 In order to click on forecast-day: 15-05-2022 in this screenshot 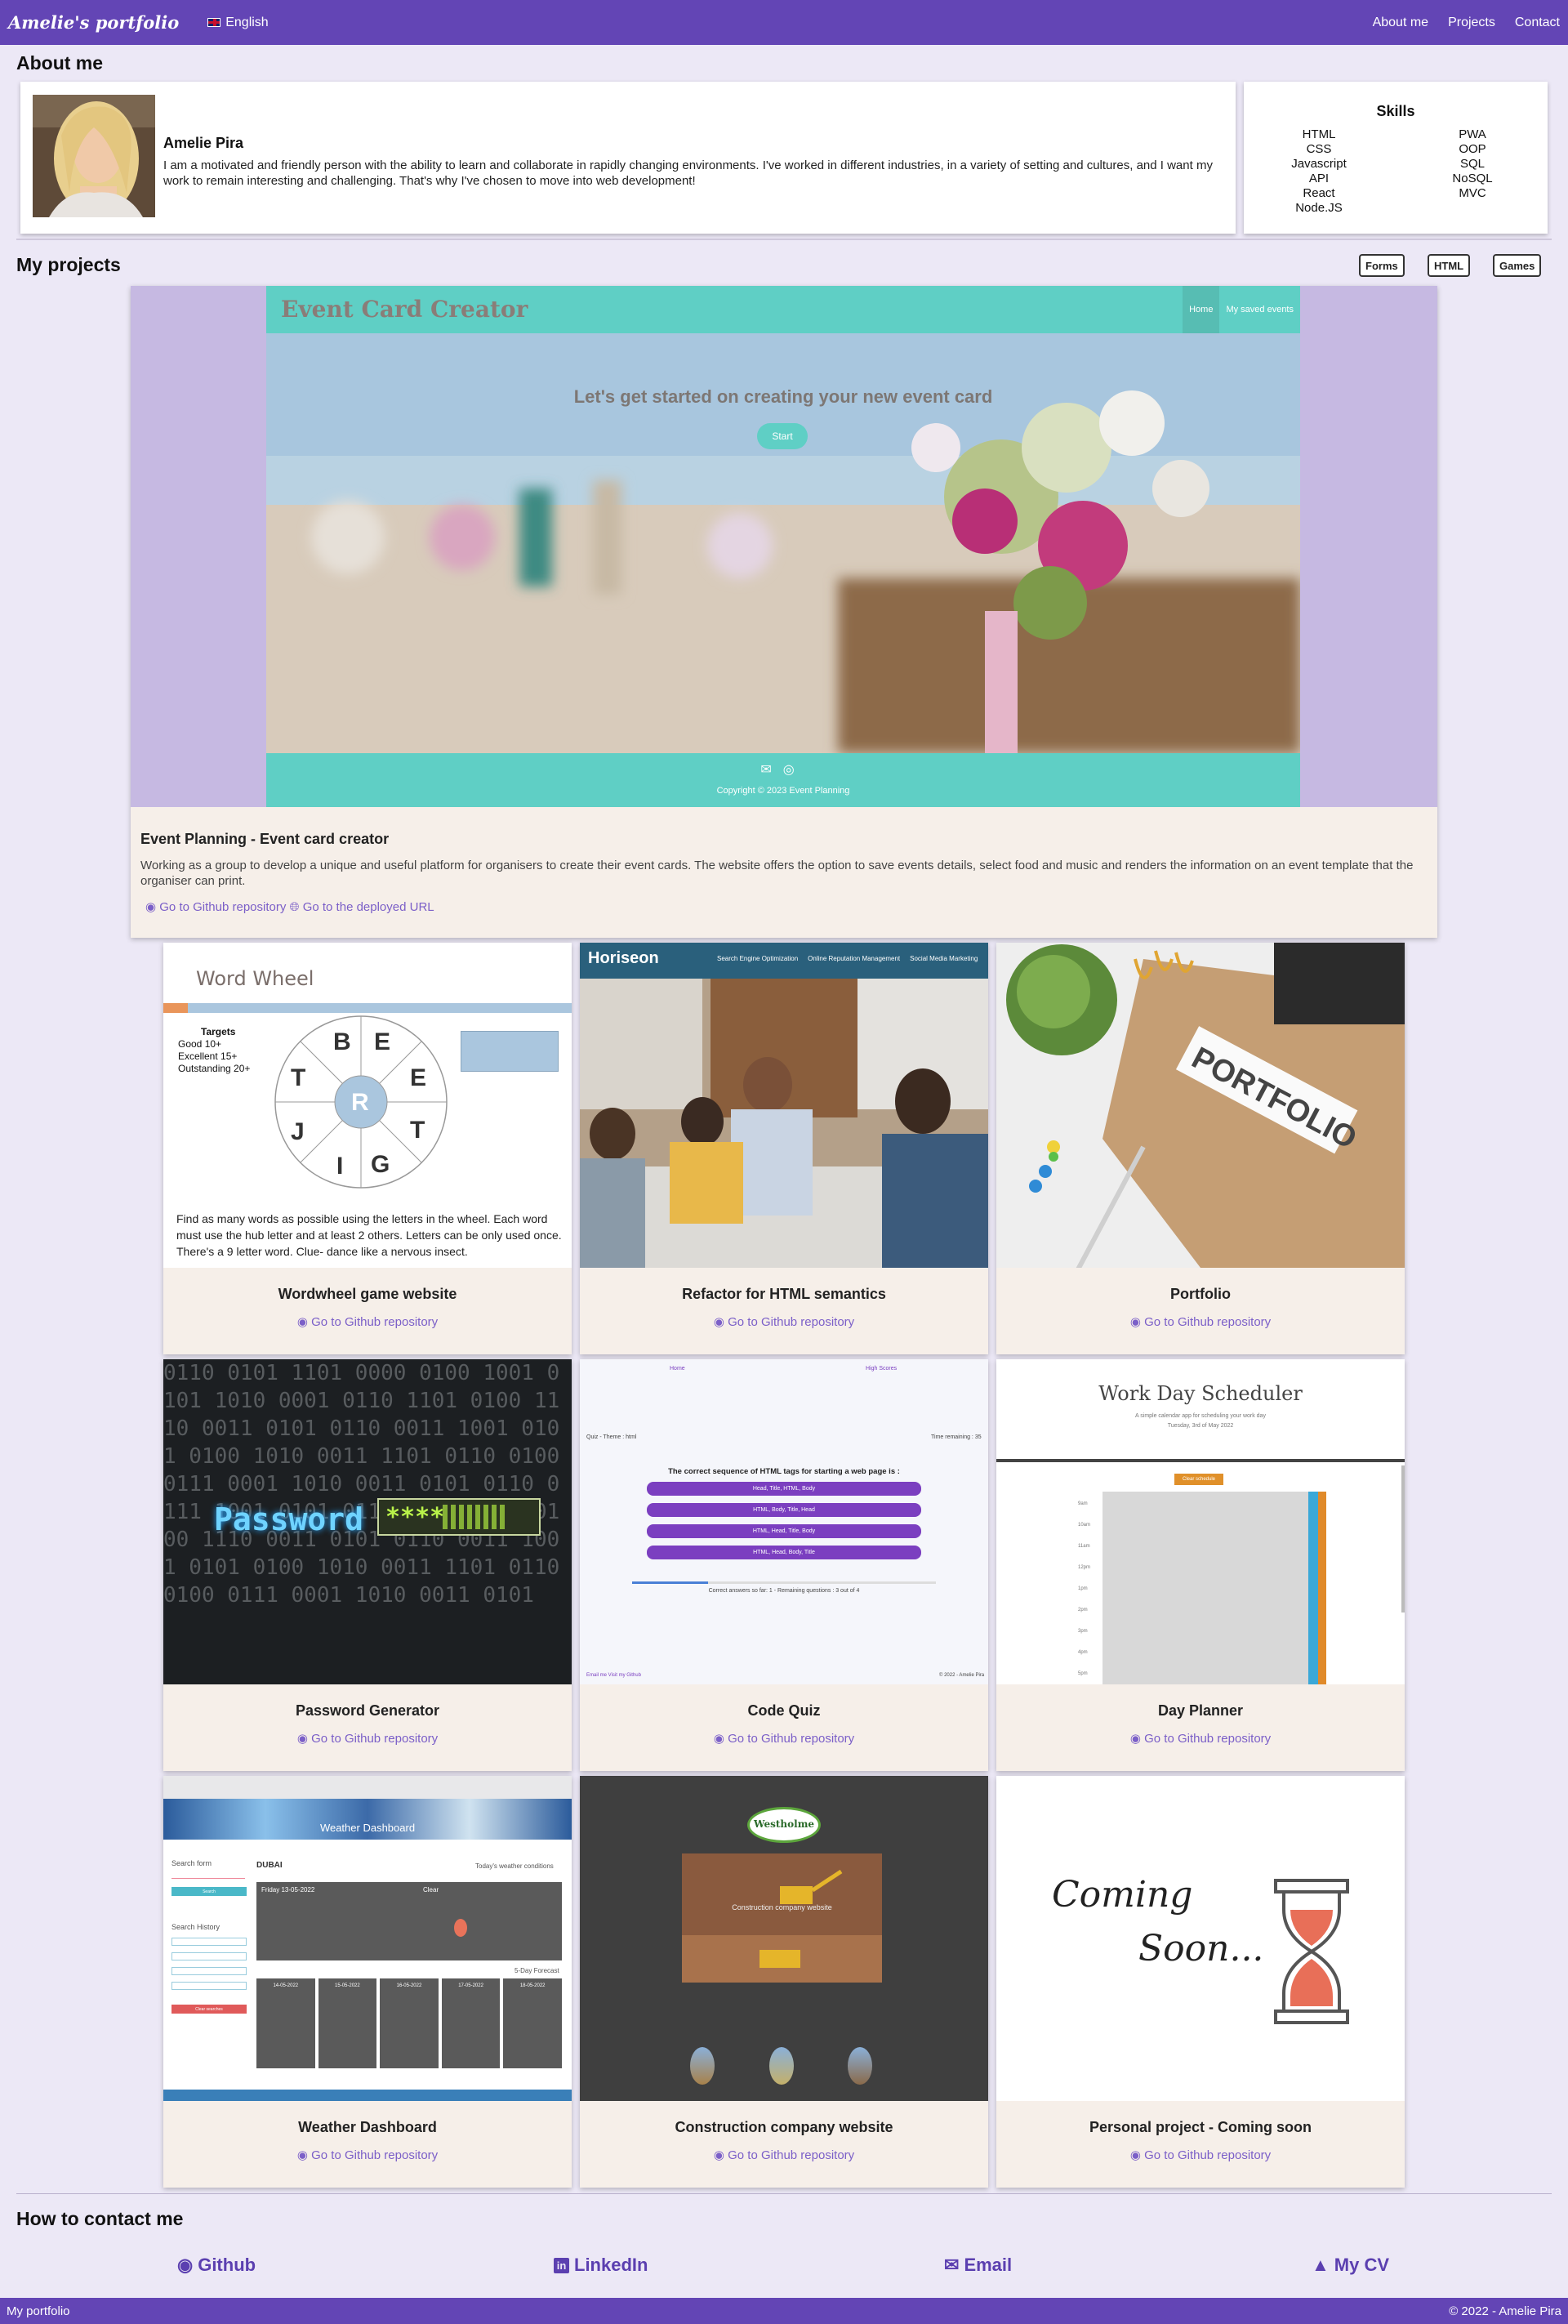, I will do `click(347, 2023)`.